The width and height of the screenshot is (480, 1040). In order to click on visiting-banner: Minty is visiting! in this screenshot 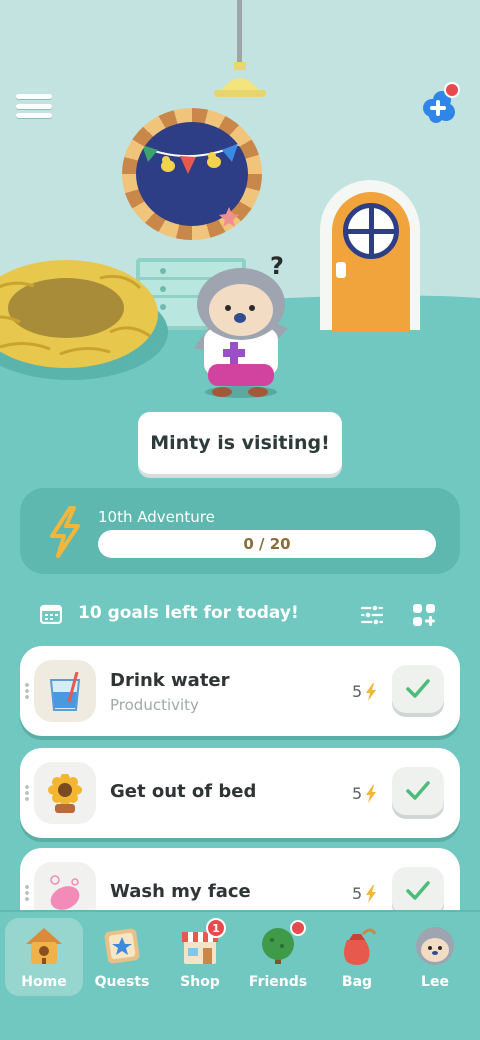, I will do `click(240, 443)`.